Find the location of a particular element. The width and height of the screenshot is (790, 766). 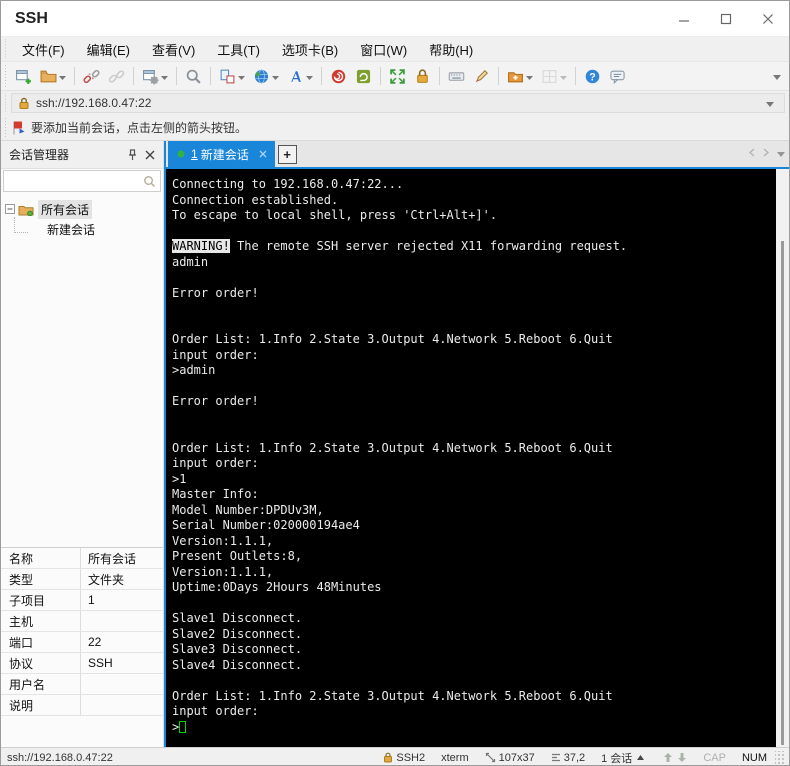

lock-icon is located at coordinates (24, 103).